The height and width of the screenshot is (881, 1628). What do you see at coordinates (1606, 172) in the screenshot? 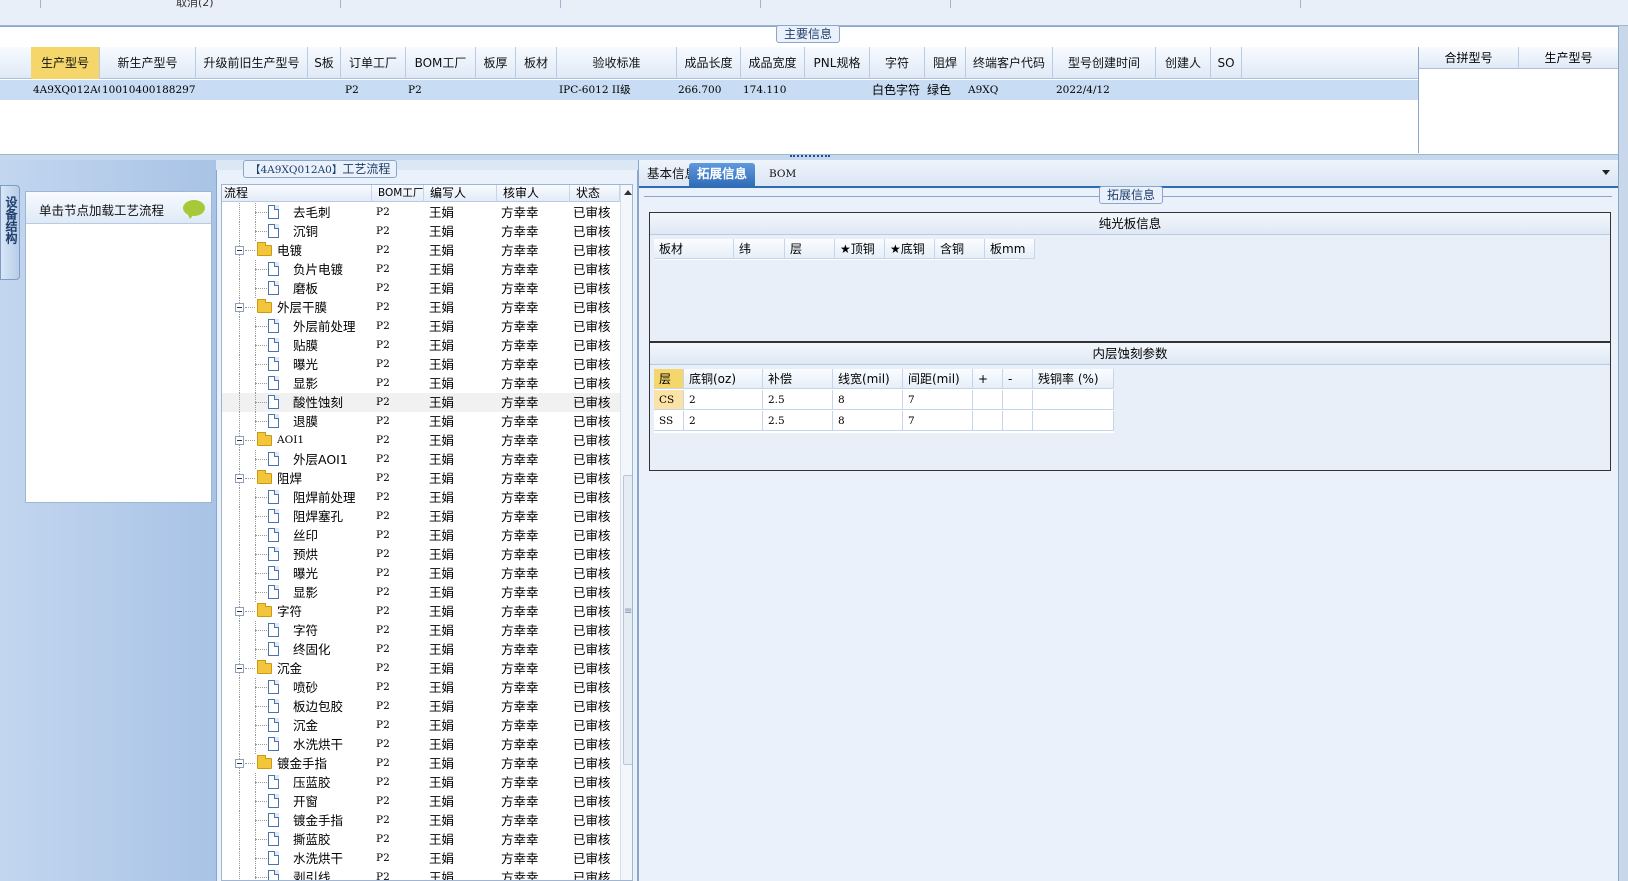
I see `tab-dropdown-arrow-icon` at bounding box center [1606, 172].